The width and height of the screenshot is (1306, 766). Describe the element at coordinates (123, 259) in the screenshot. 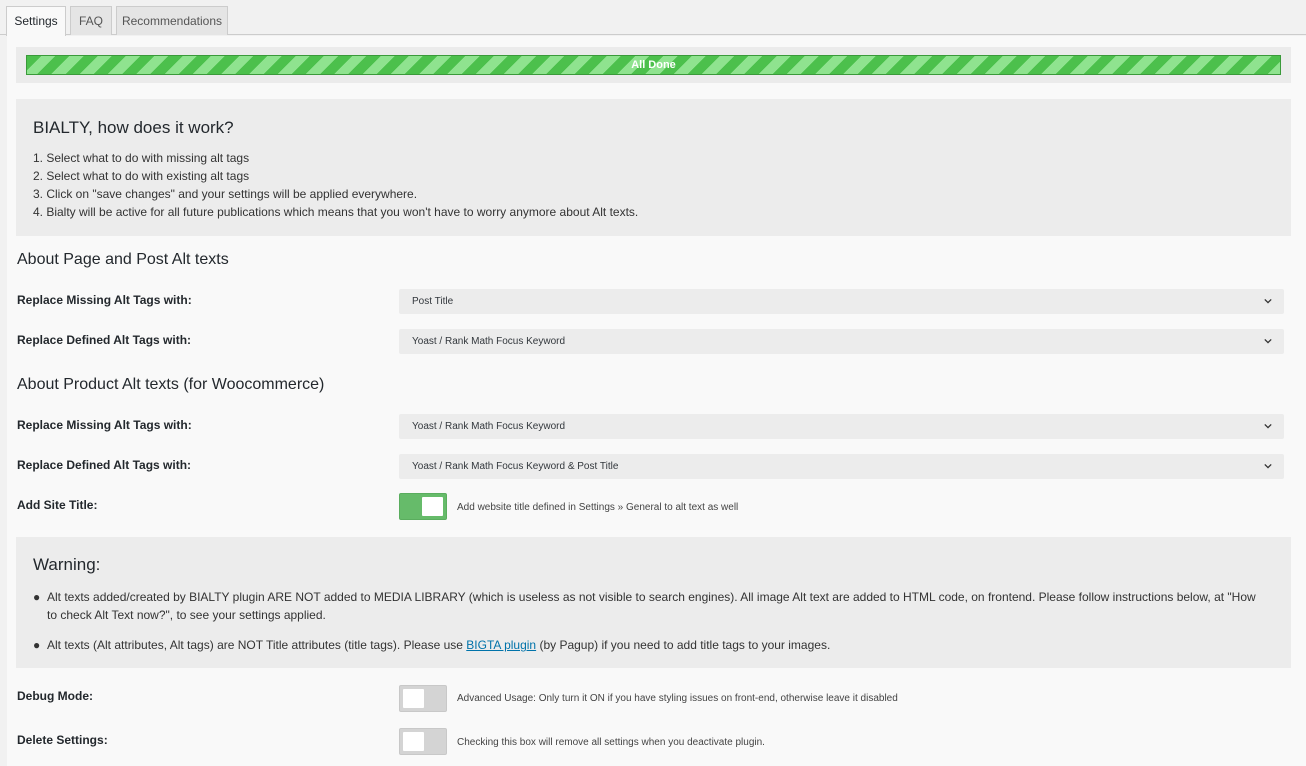

I see `page-post-section-title: About Page and Post Alt texts` at that location.